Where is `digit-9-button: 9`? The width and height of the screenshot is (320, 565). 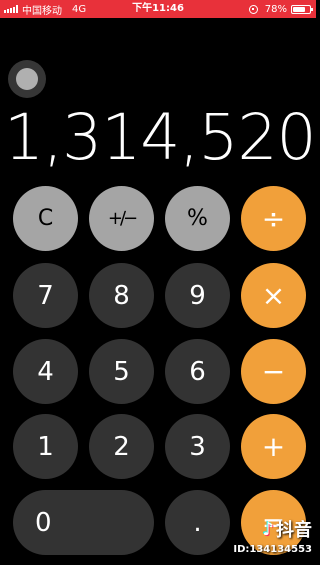
digit-9-button: 9 is located at coordinates (197, 295).